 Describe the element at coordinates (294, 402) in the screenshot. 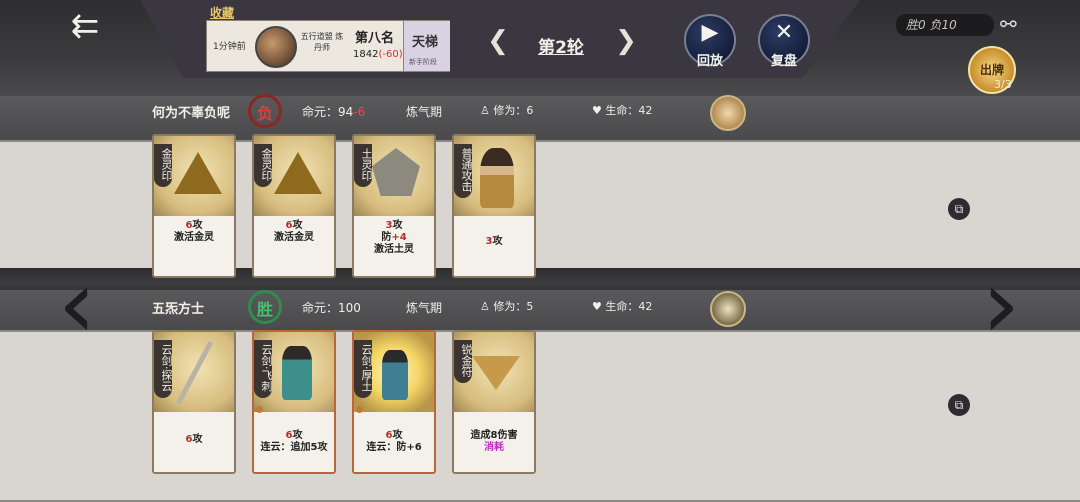

I see `player2-card-2: 云剑·飞刺 6攻 连云：追加5攻` at that location.